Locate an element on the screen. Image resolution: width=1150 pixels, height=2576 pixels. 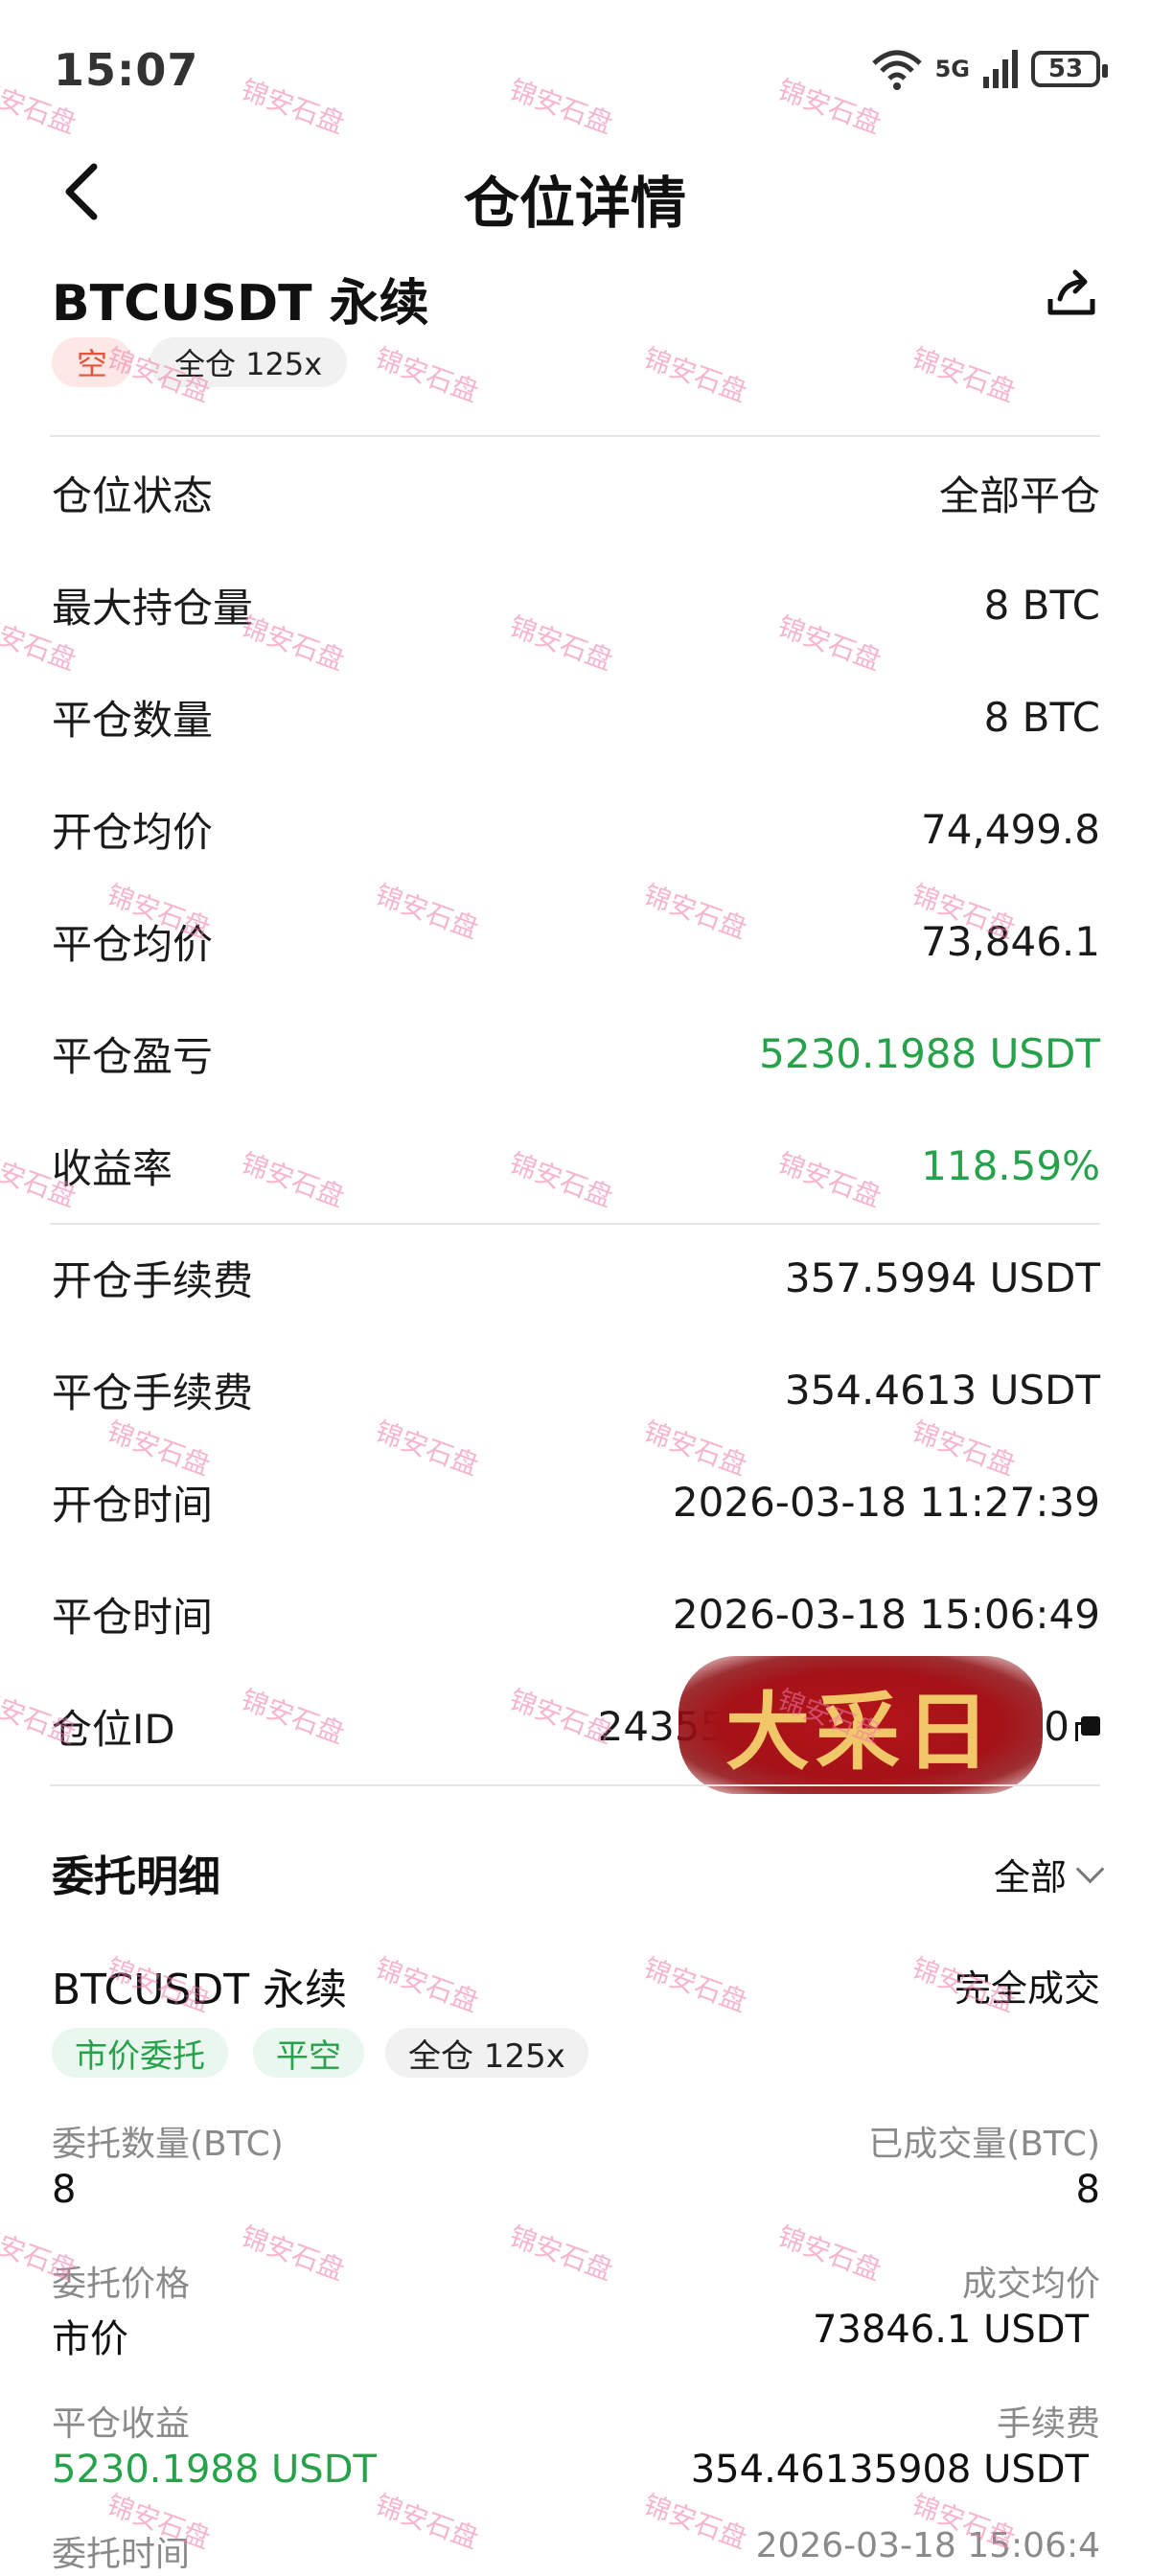
filter-label: 全部 is located at coordinates (1030, 1877).